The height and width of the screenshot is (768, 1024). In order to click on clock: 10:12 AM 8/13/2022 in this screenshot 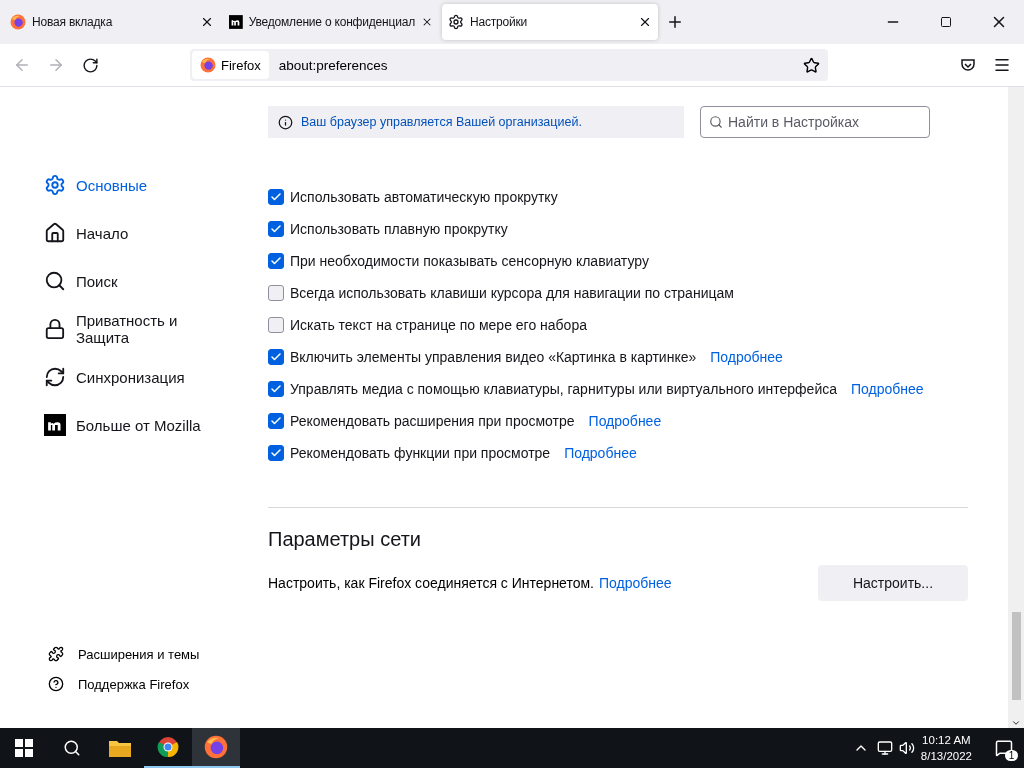, I will do `click(946, 748)`.